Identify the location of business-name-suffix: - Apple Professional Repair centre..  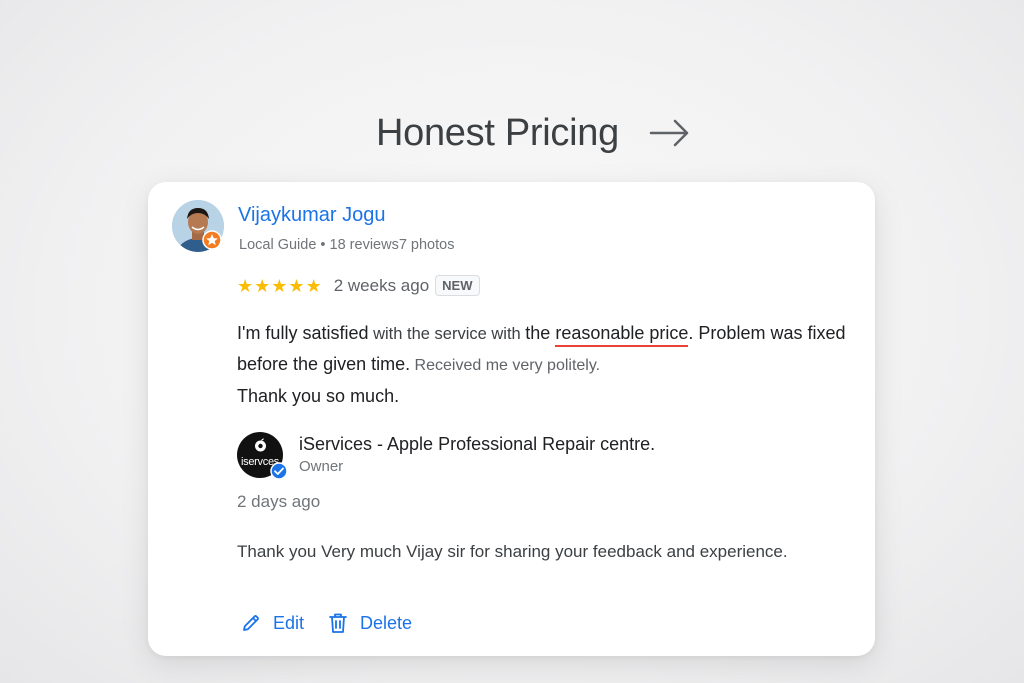
(514, 444).